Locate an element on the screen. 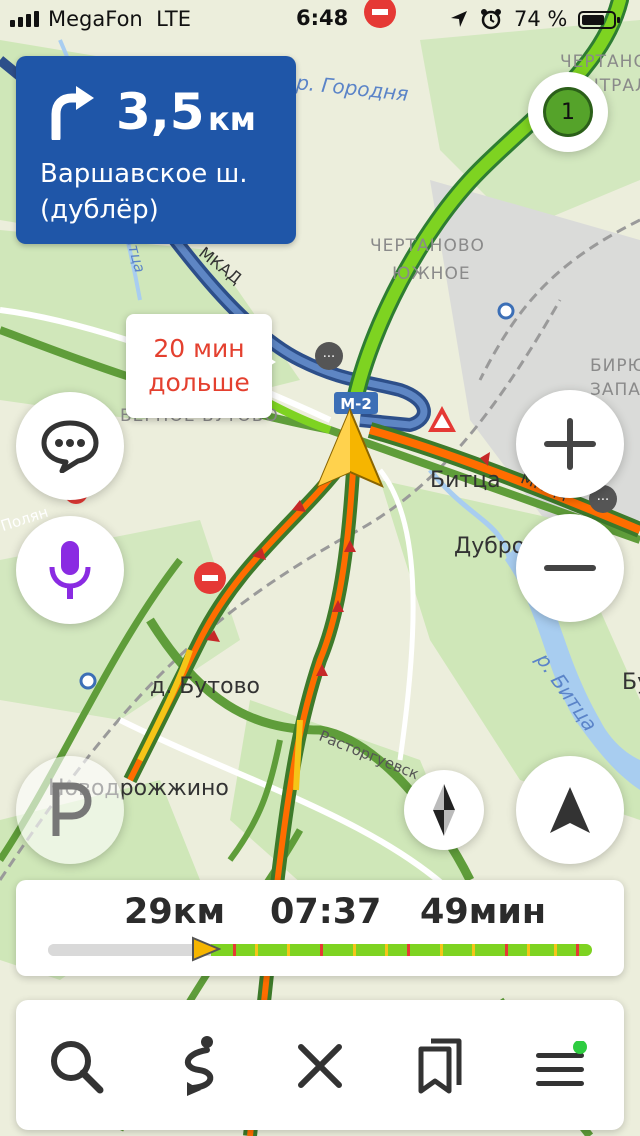 Image resolution: width=640 pixels, height=1136 pixels. bookmarks-button is located at coordinates (440, 1066).